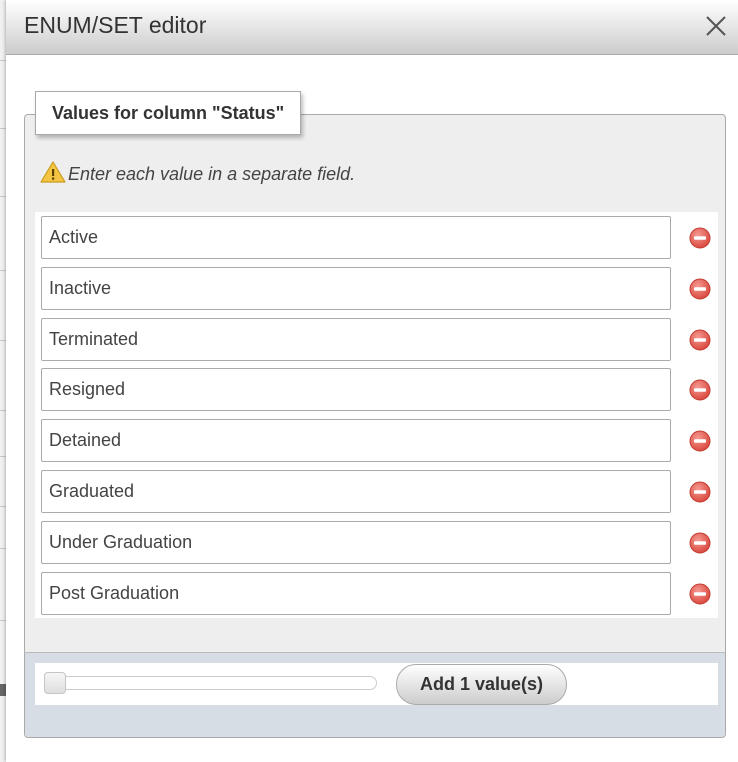 Image resolution: width=738 pixels, height=762 pixels. I want to click on value-count-slider, so click(211, 683).